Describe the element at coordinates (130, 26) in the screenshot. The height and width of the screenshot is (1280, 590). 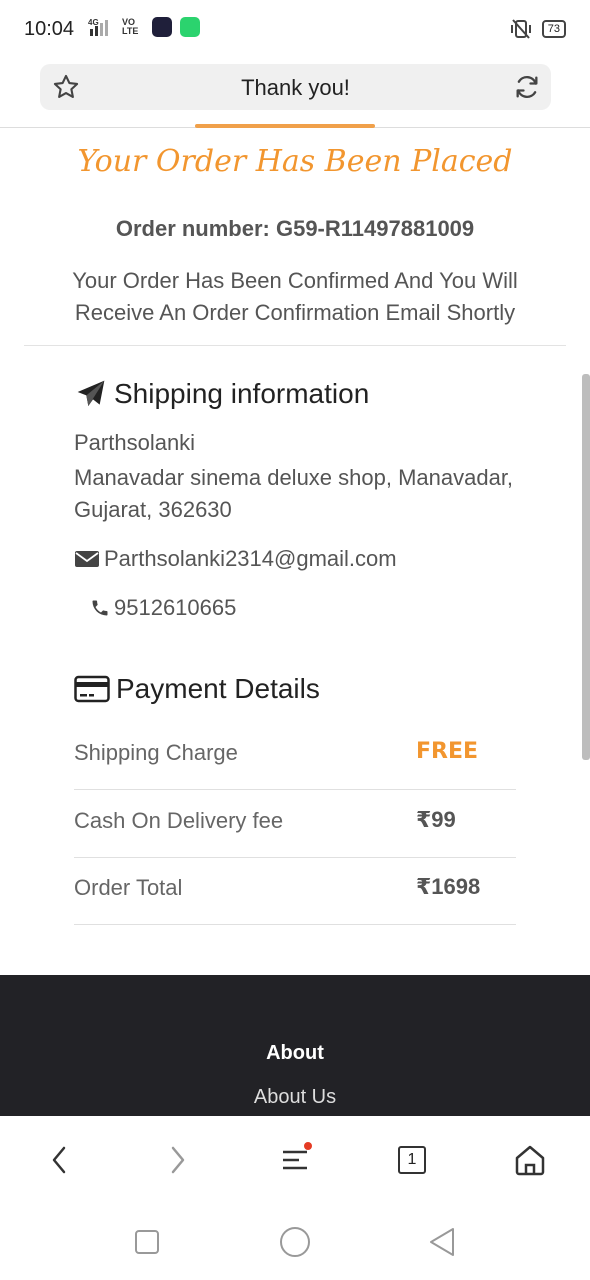
I see `volte-label: VO LTE` at that location.